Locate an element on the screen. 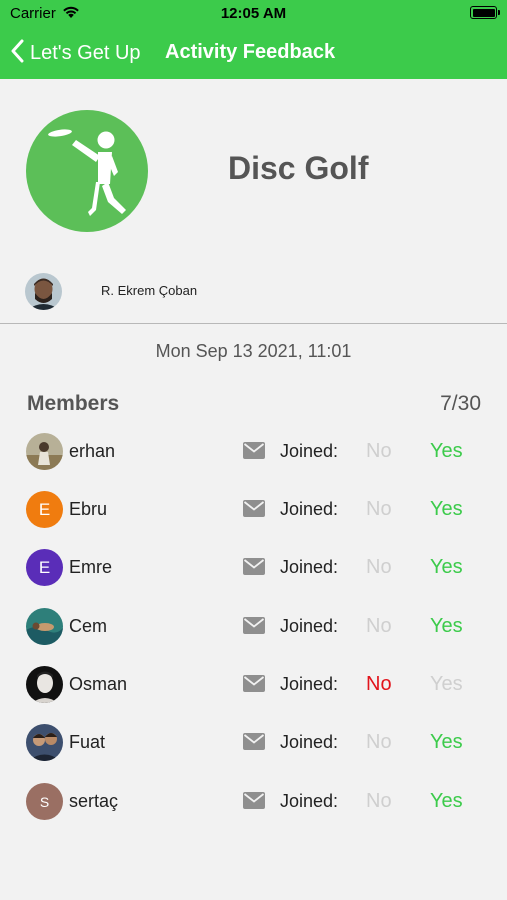 The image size is (507, 900). organizer-name: R. Ekrem Çoban is located at coordinates (149, 290).